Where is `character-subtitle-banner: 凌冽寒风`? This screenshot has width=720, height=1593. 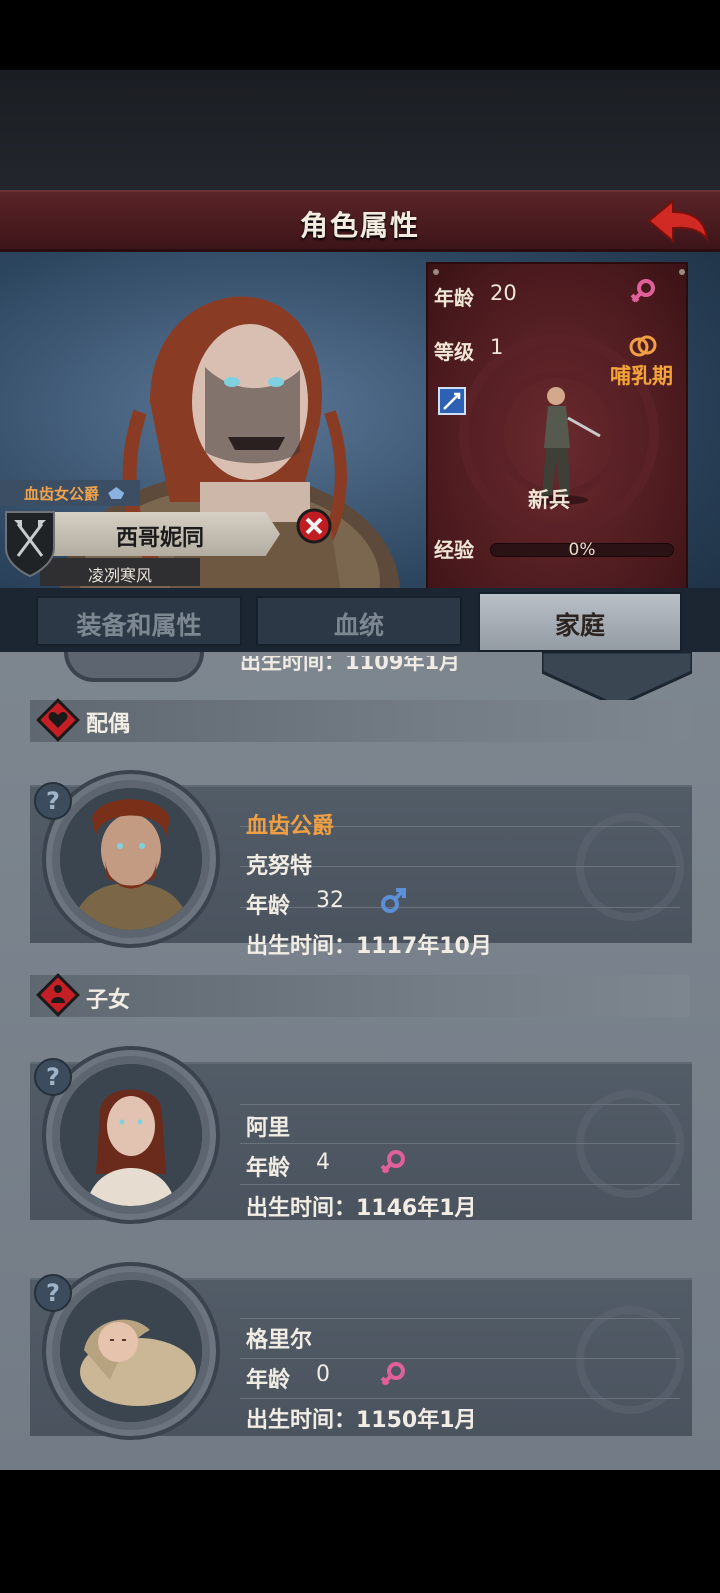 character-subtitle-banner: 凌冽寒风 is located at coordinates (120, 572).